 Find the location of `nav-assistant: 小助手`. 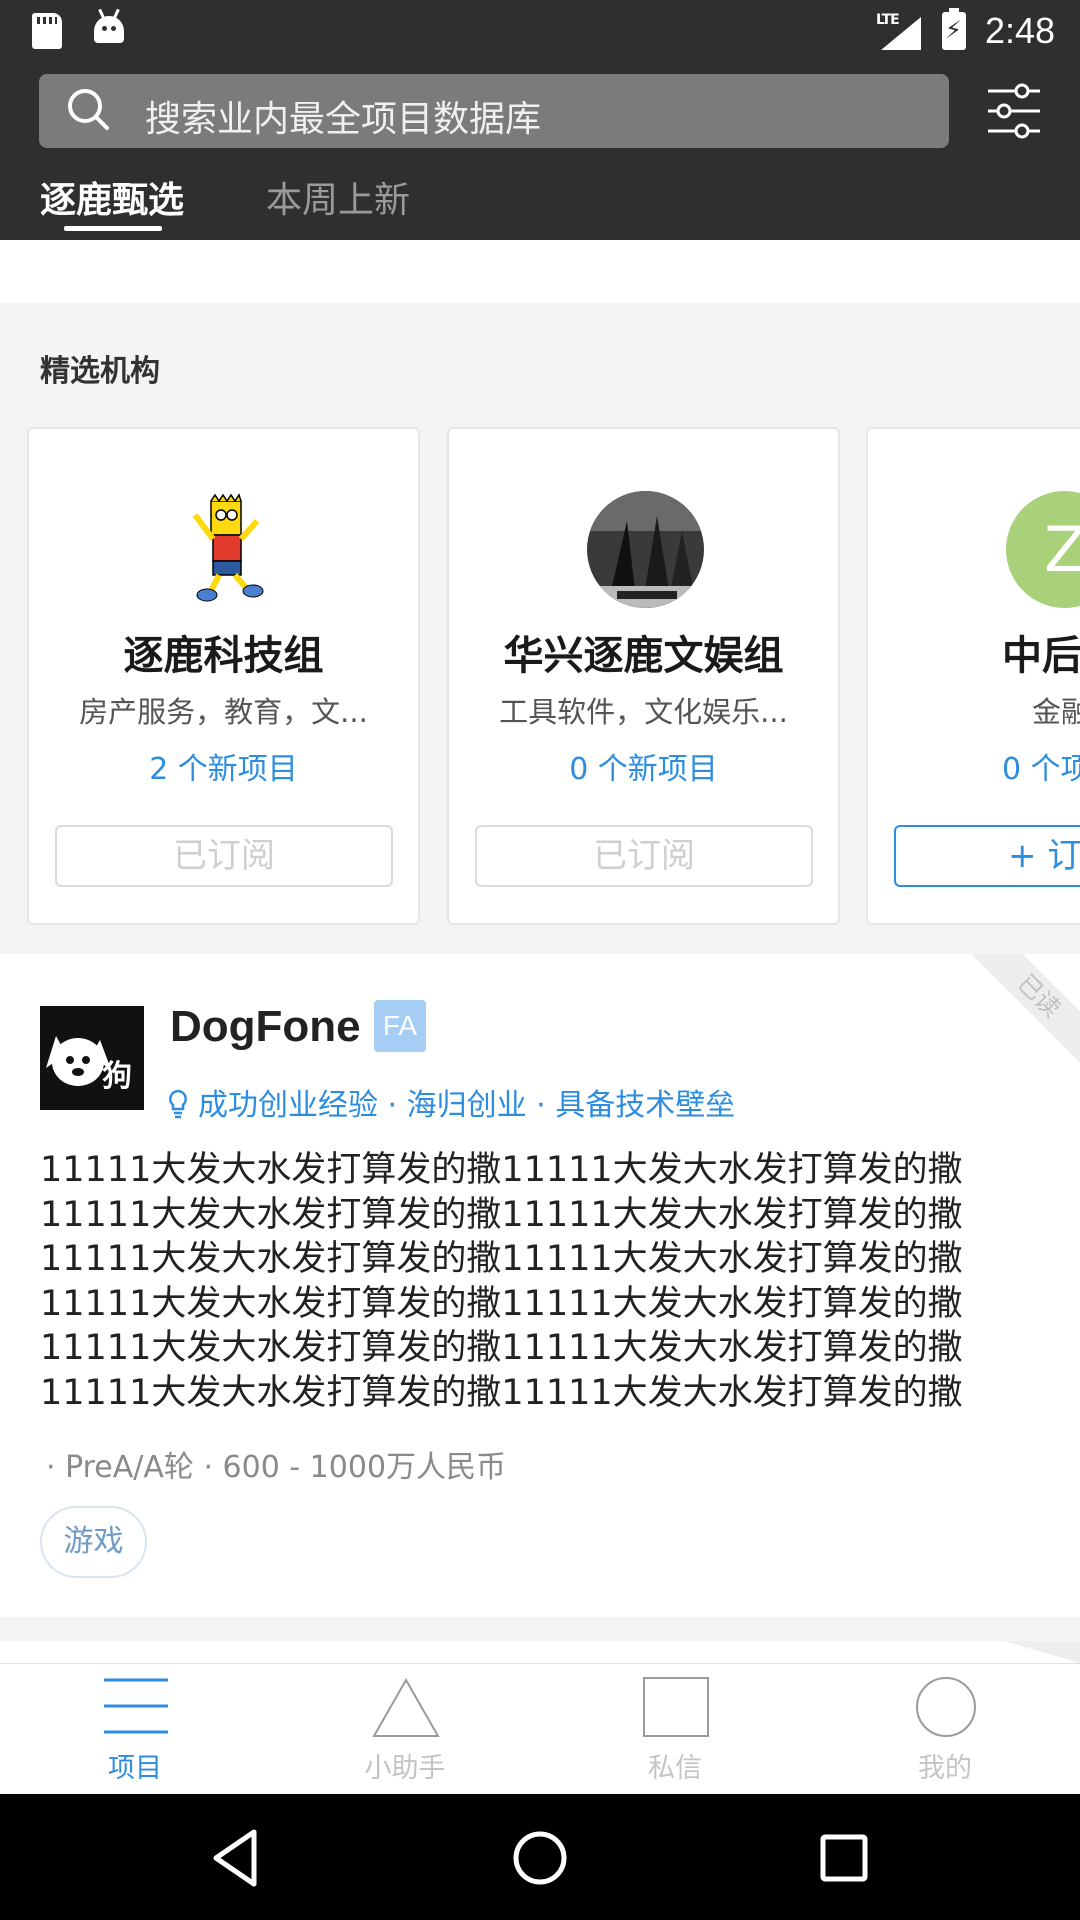

nav-assistant: 小助手 is located at coordinates (405, 1729).